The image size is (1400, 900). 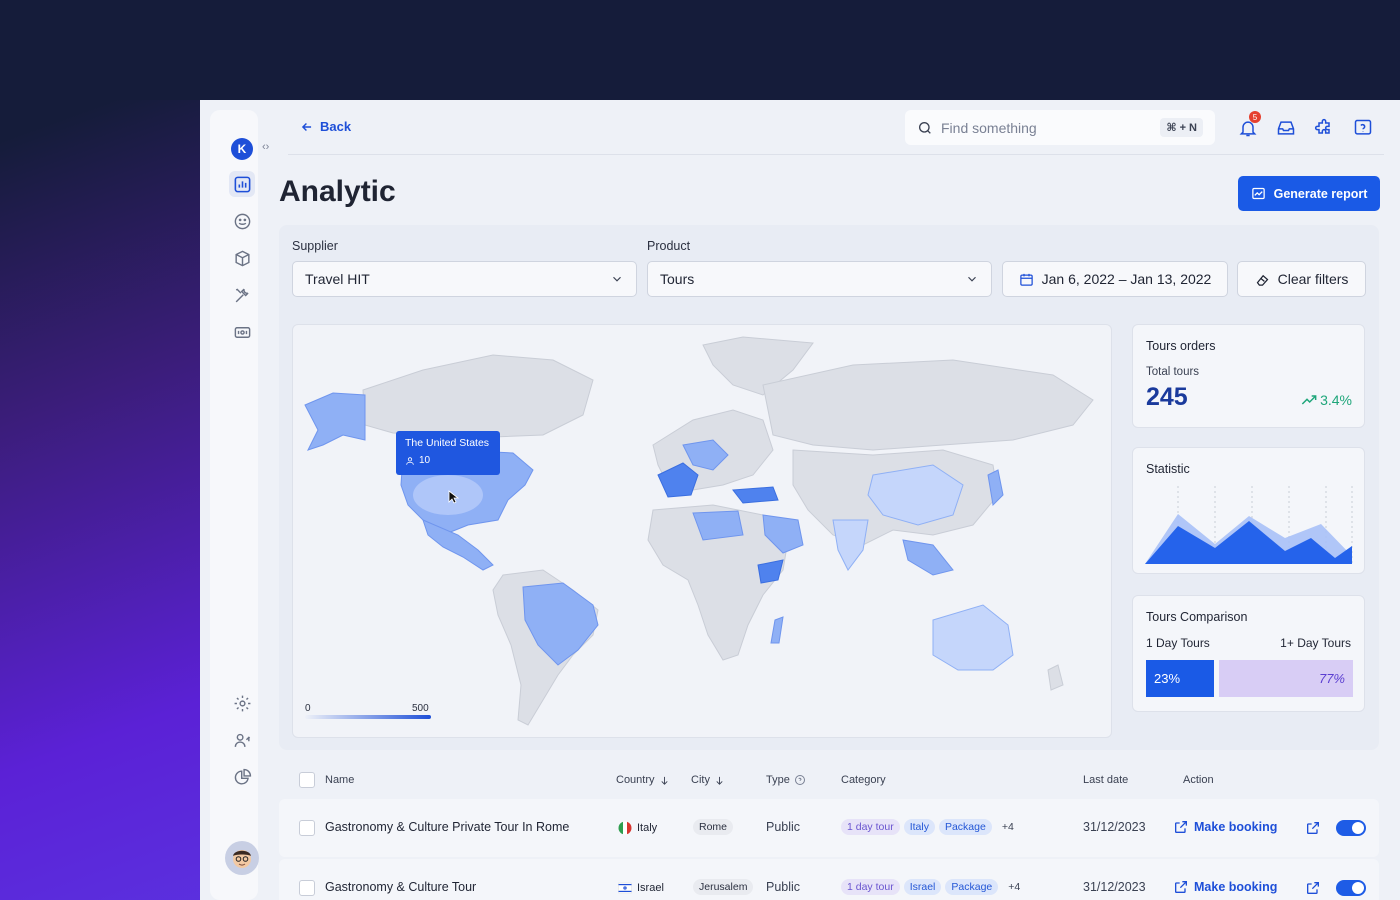 I want to click on help-icon, so click(x=1363, y=128).